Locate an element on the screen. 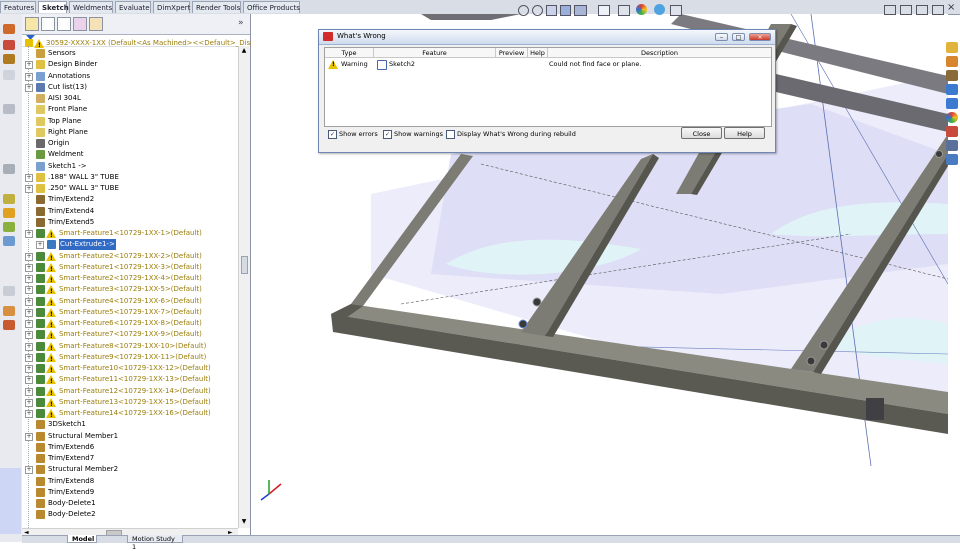 The width and height of the screenshot is (960, 551). tab-render-tools: Render Tools is located at coordinates (216, 7).